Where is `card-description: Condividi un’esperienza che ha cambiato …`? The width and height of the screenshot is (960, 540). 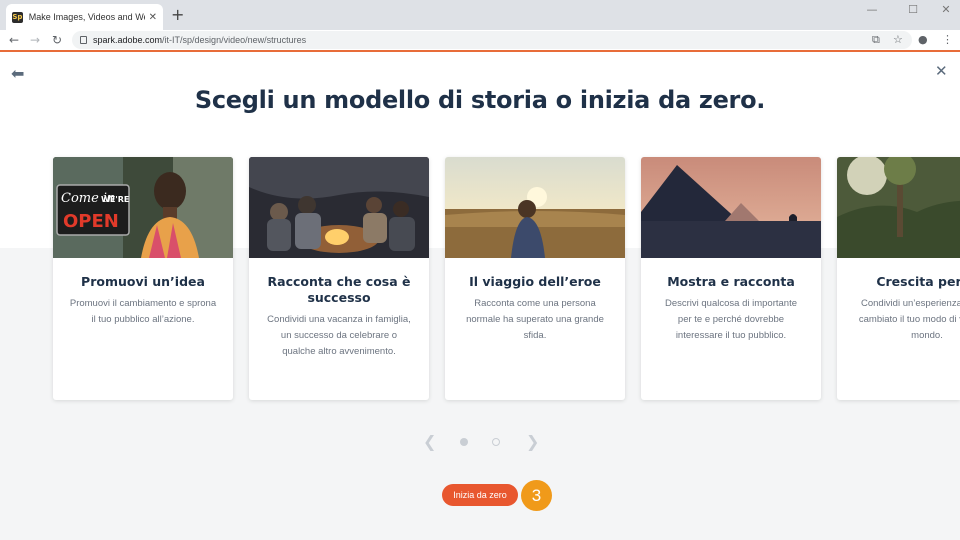 card-description: Condividi un’esperienza che ha cambiato … is located at coordinates (909, 319).